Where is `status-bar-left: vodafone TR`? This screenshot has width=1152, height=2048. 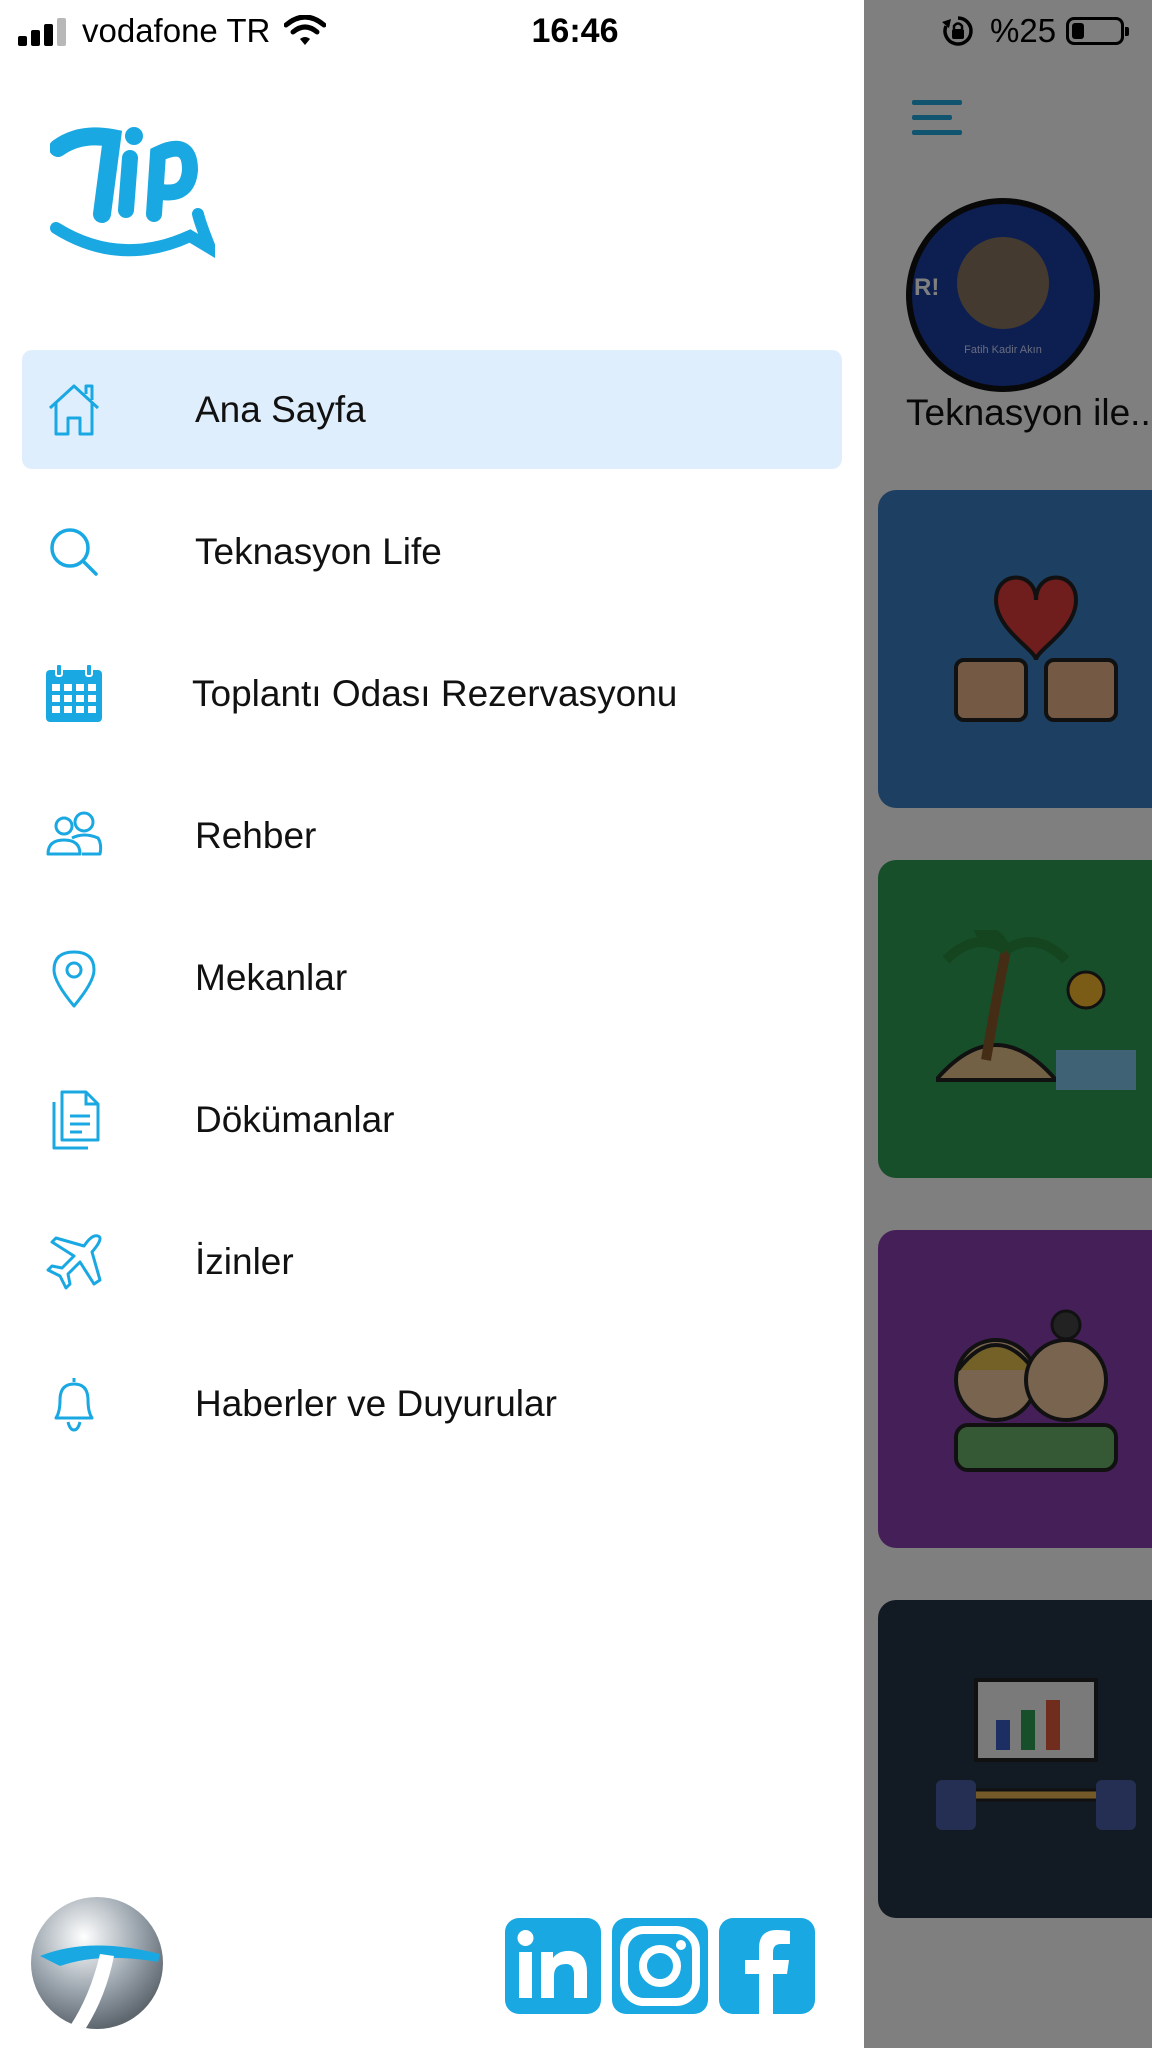
status-bar-left: vodafone TR is located at coordinates (172, 31).